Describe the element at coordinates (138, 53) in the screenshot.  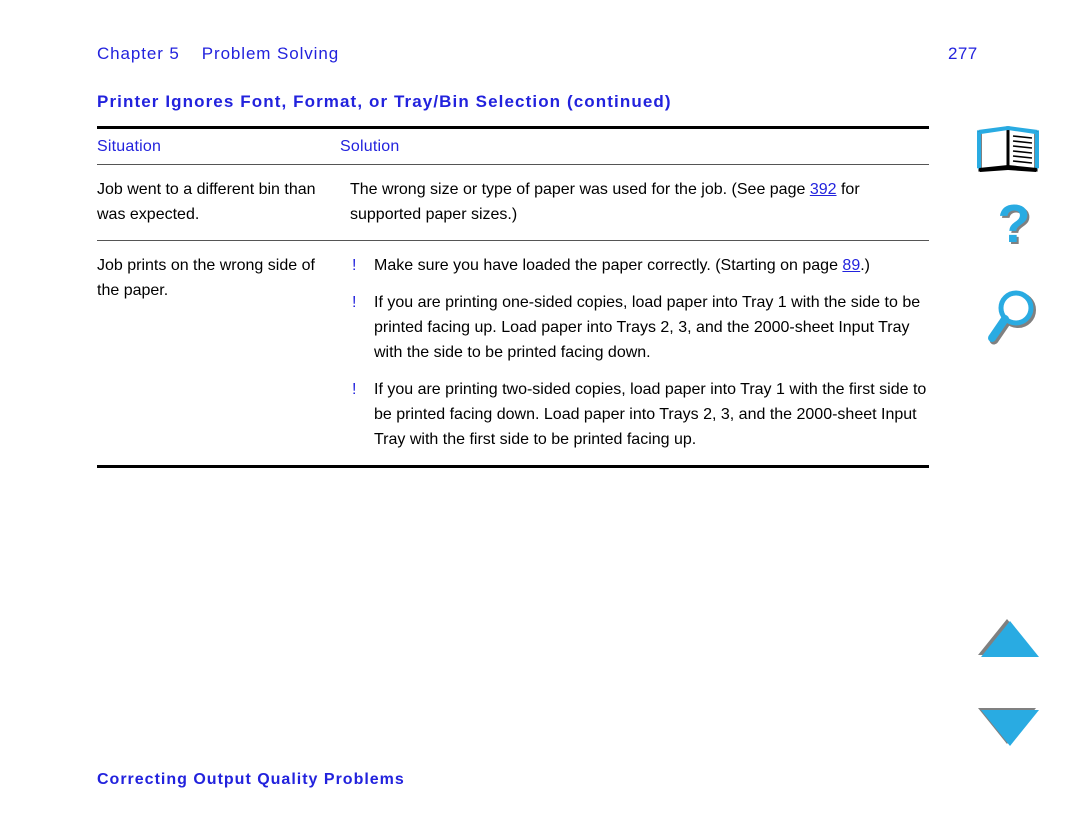
I see `chapter-label: Chapter 5` at that location.